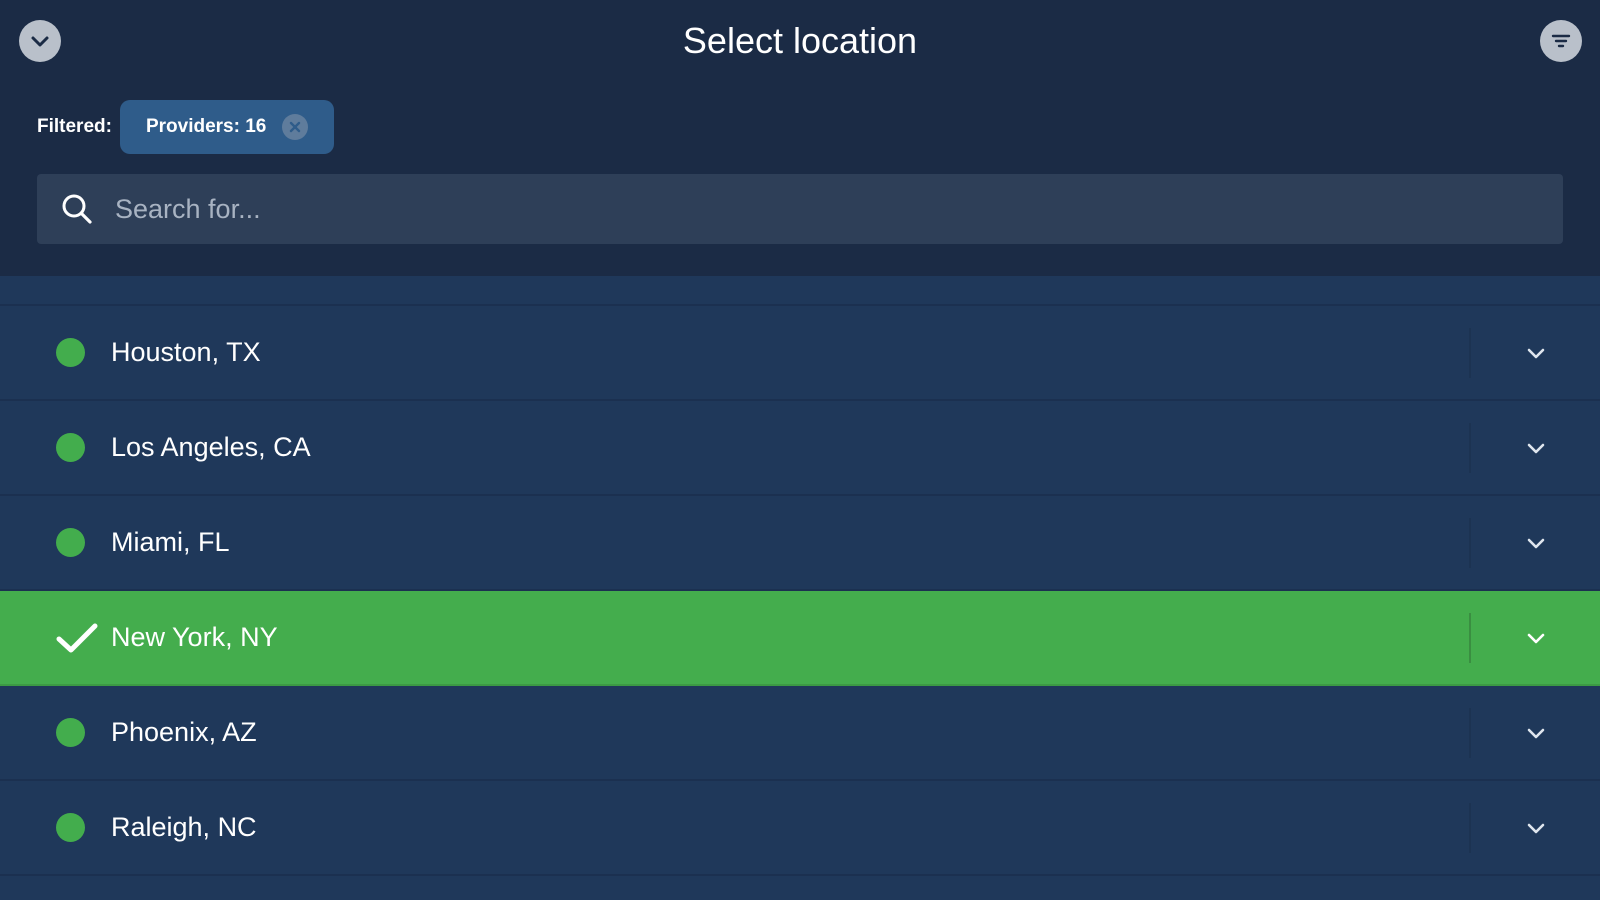 The height and width of the screenshot is (900, 1600). I want to click on checkmark-icon, so click(77, 637).